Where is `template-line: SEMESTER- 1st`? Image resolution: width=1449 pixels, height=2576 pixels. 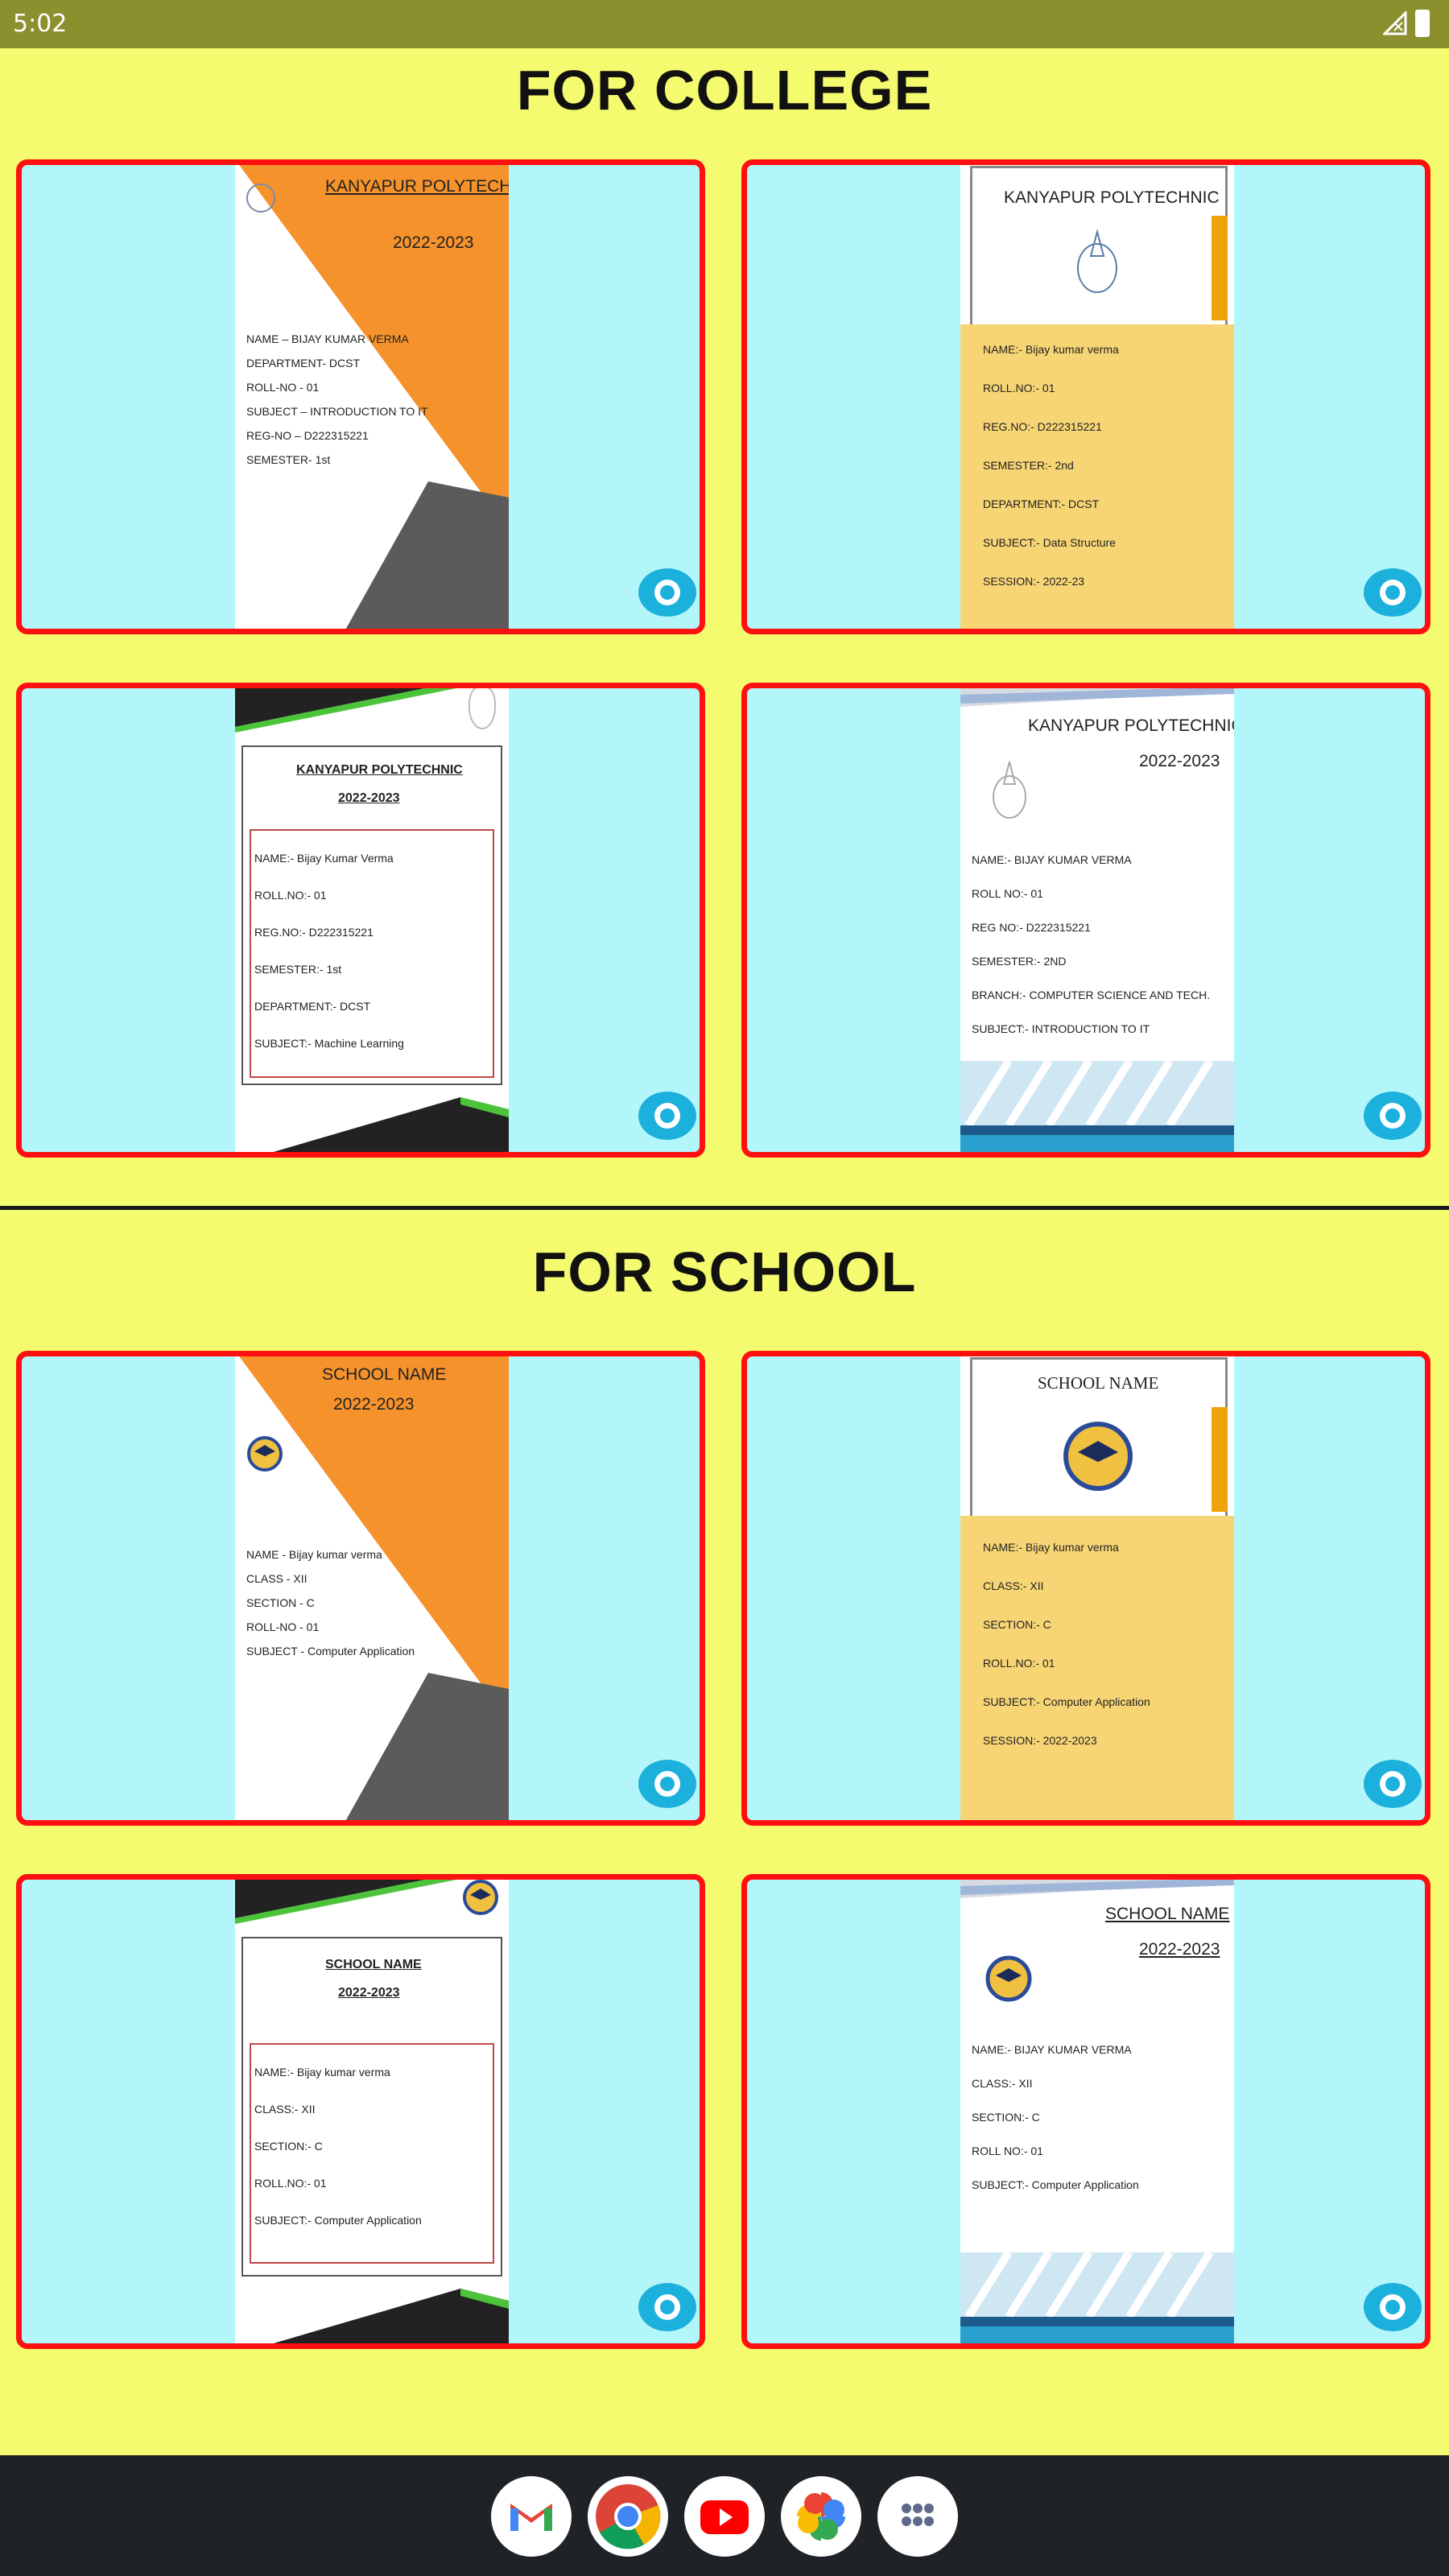 template-line: SEMESTER- 1st is located at coordinates (288, 459).